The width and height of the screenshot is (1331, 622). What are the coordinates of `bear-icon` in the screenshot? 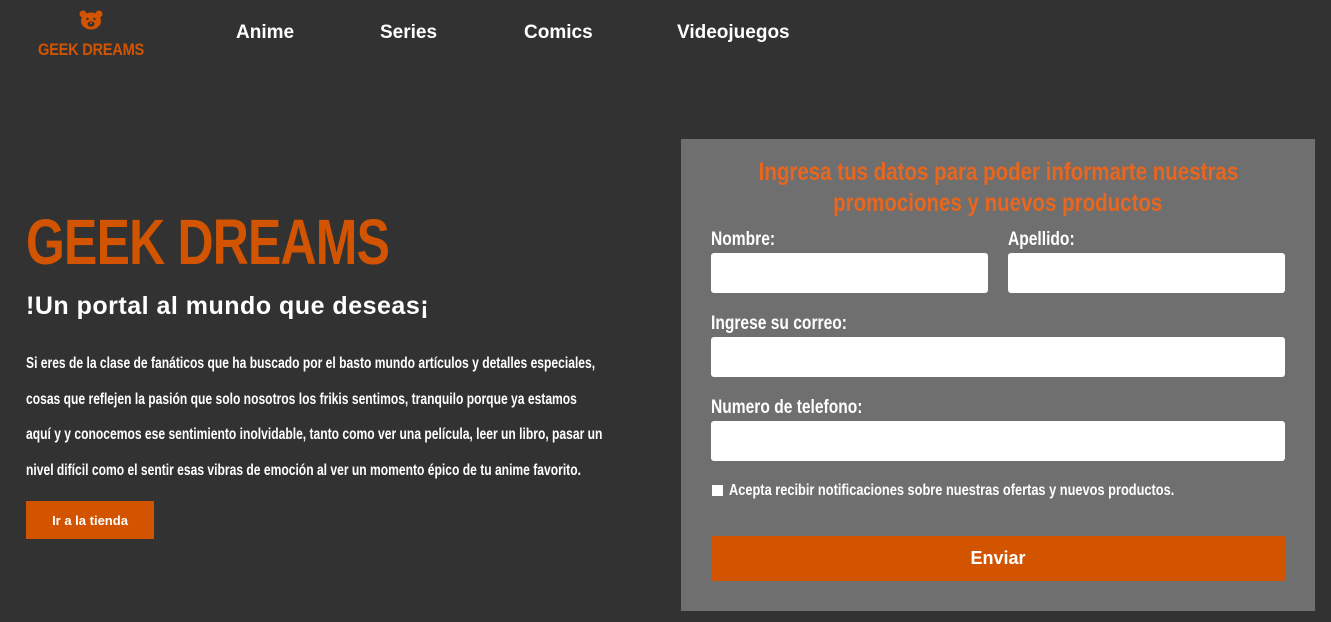 It's located at (91, 20).